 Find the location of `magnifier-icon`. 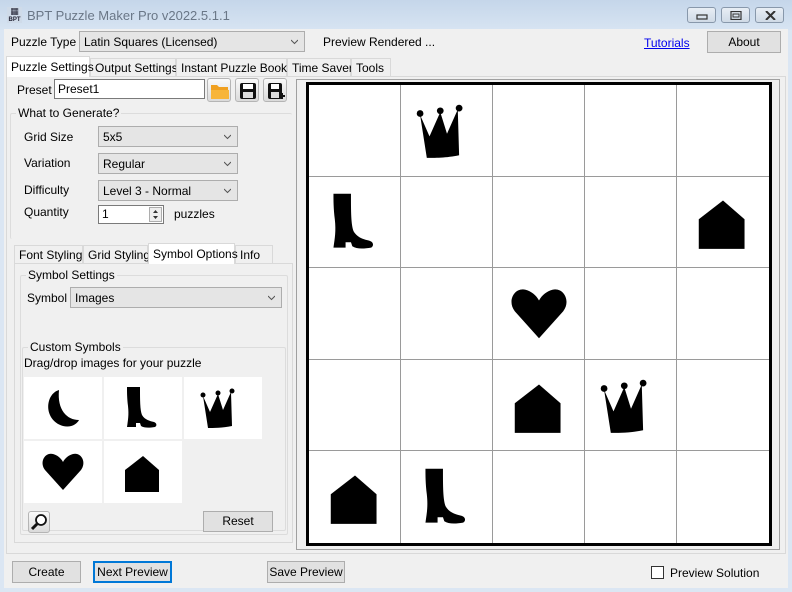

magnifier-icon is located at coordinates (38, 522).